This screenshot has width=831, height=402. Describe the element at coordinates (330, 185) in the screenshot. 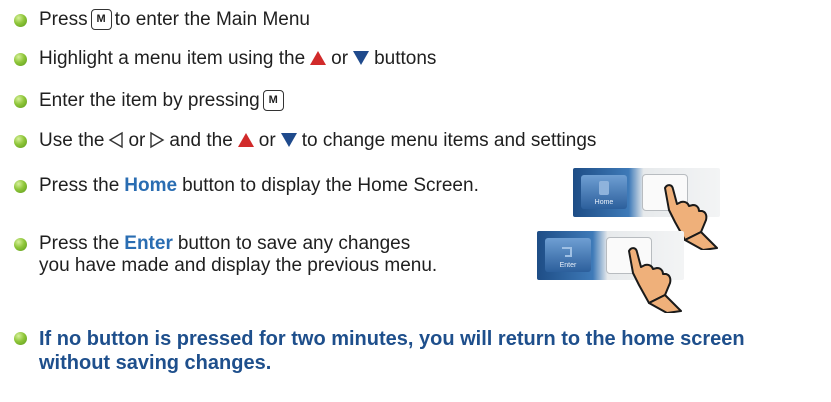

I see `step-text: button to display the Home Screen.` at that location.